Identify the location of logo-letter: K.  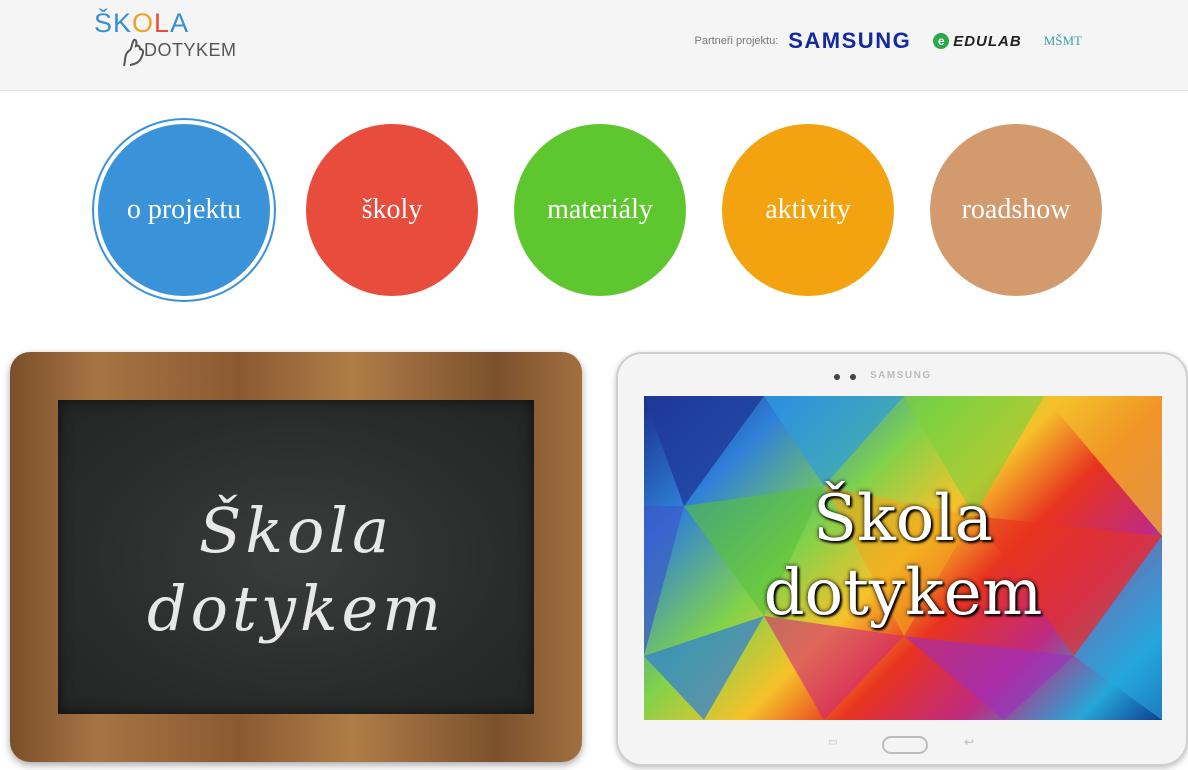
(123, 23).